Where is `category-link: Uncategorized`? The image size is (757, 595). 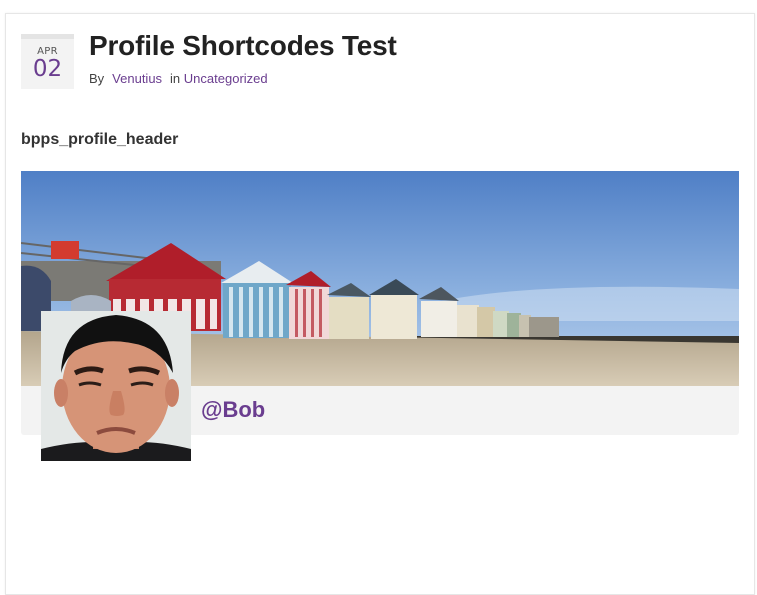 category-link: Uncategorized is located at coordinates (226, 78).